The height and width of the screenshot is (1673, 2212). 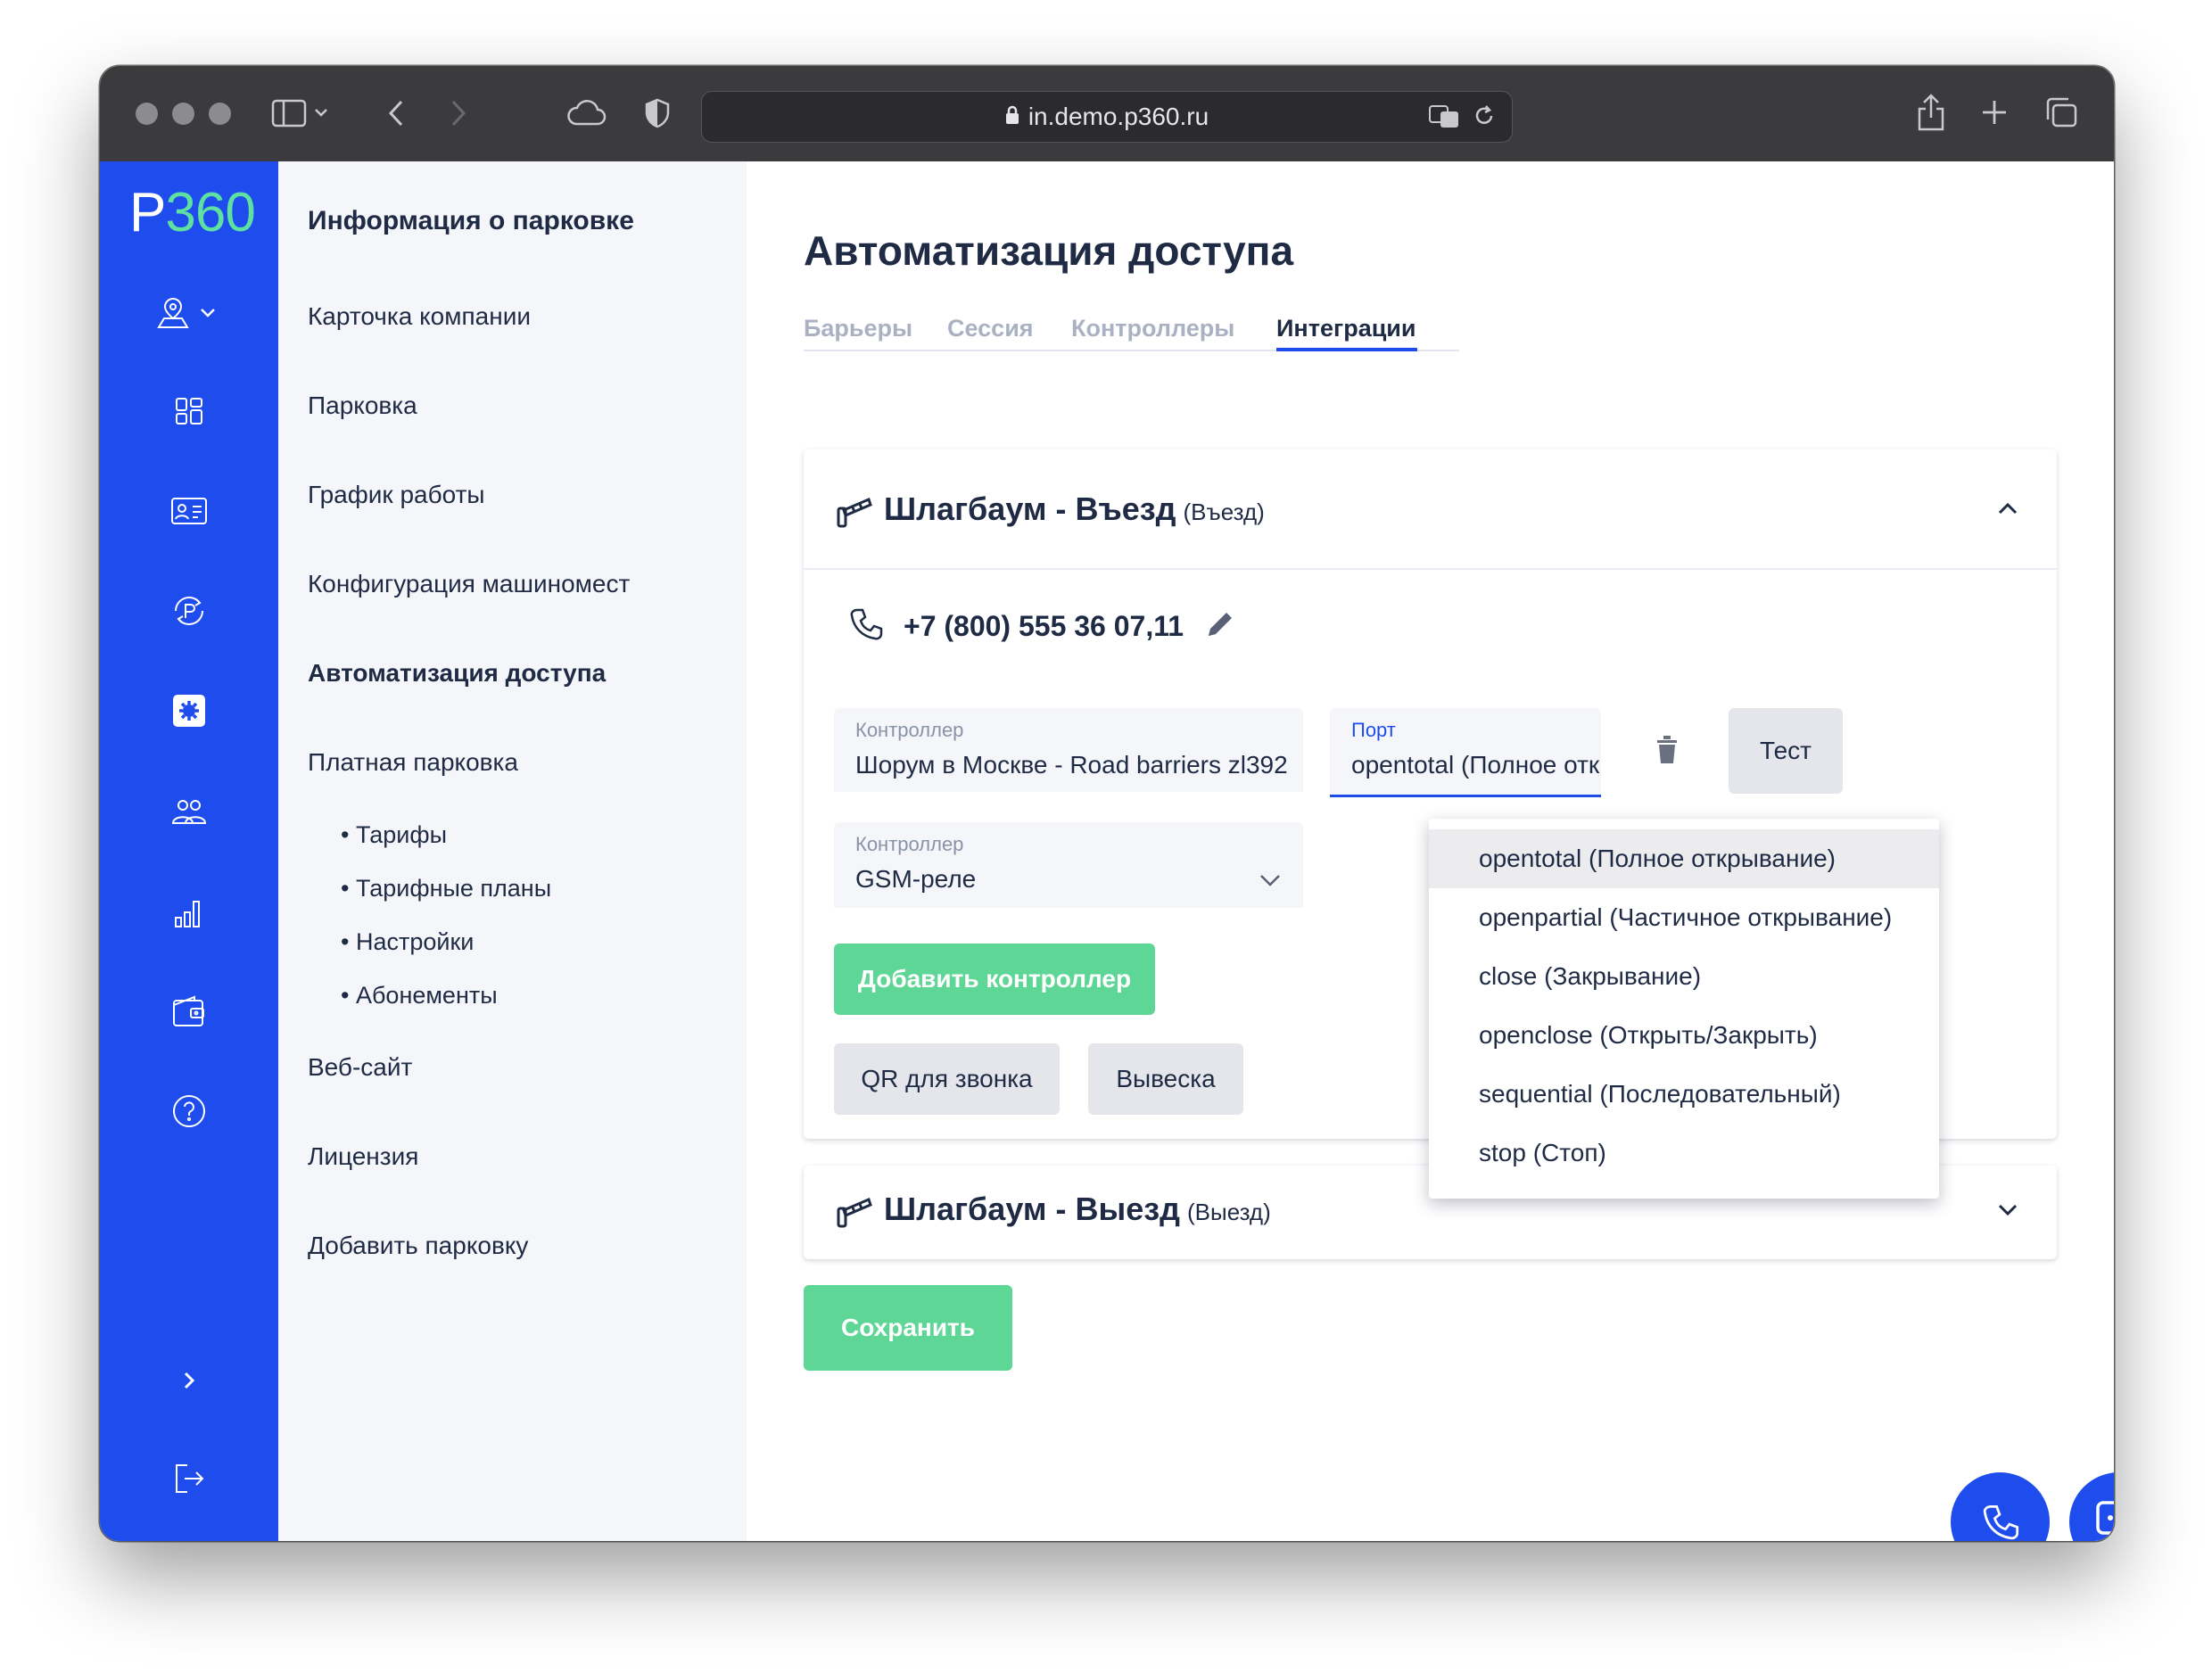 What do you see at coordinates (1684, 1094) in the screenshot?
I see `port-option-sequential: sequential (Последовательный)` at bounding box center [1684, 1094].